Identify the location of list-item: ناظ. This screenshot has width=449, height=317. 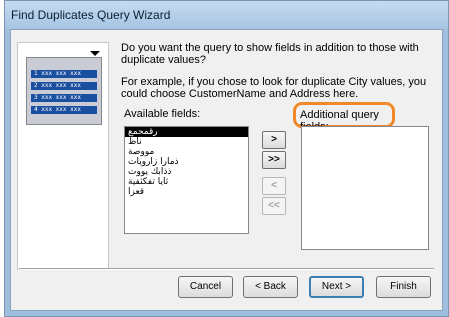
(186, 142).